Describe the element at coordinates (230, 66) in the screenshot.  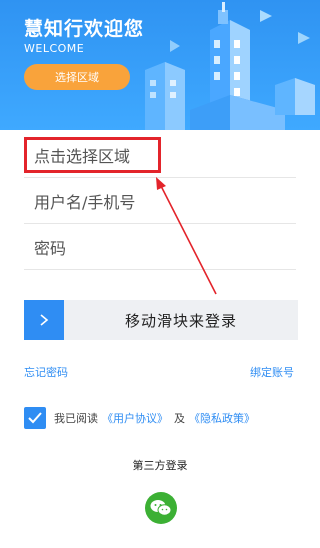
I see `city-illustration` at that location.